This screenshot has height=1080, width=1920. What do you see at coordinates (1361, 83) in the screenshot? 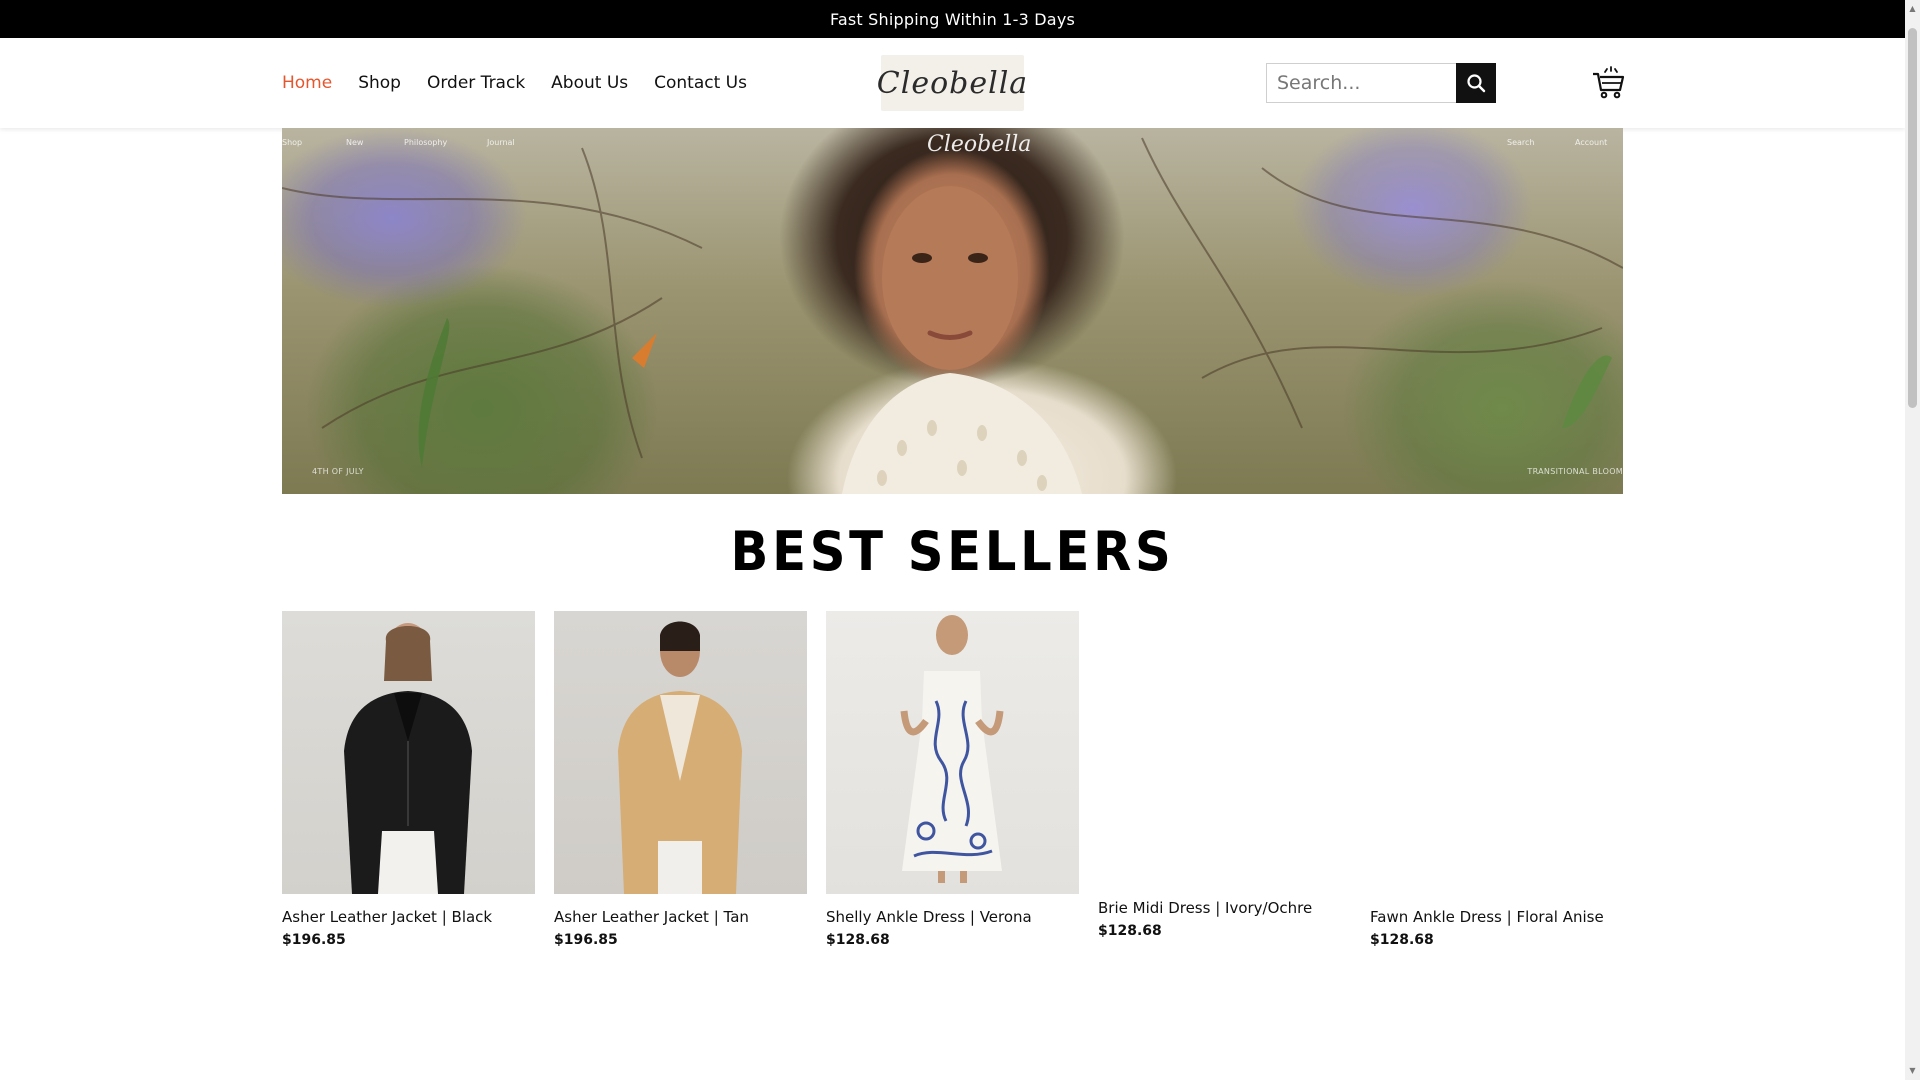
I see `search-input` at bounding box center [1361, 83].